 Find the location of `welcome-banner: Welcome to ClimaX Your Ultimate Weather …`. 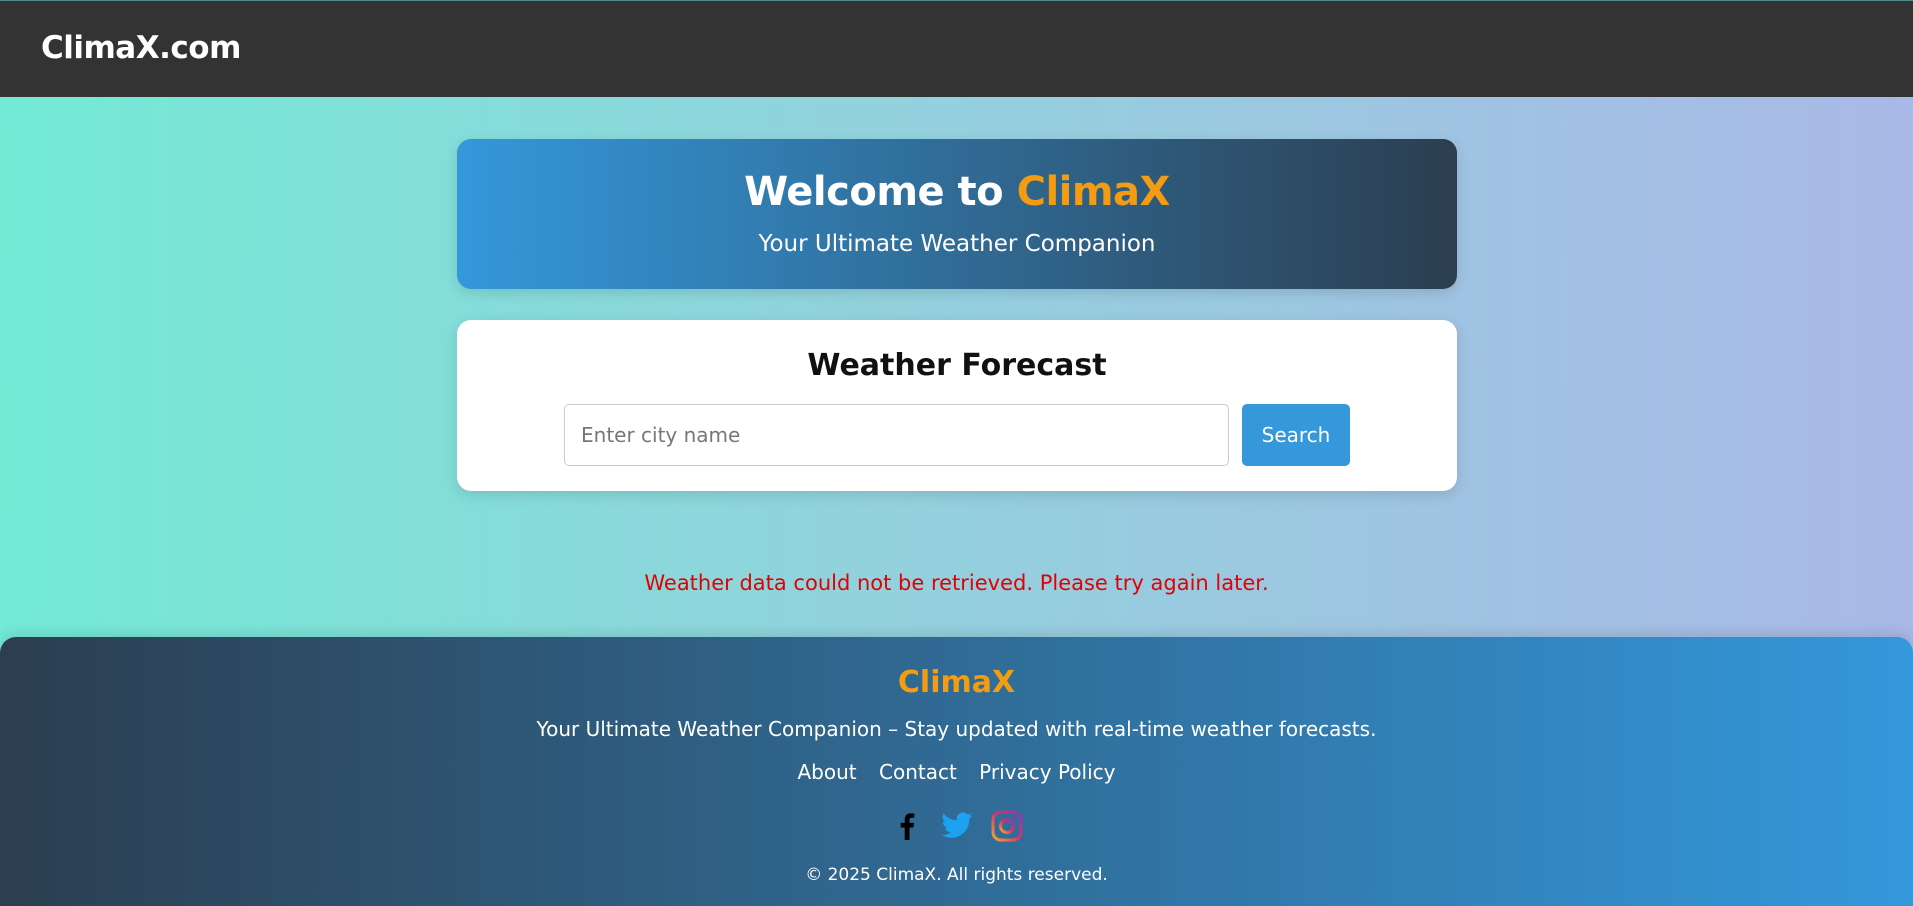

welcome-banner: Welcome to ClimaX Your Ultimate Weather … is located at coordinates (957, 214).